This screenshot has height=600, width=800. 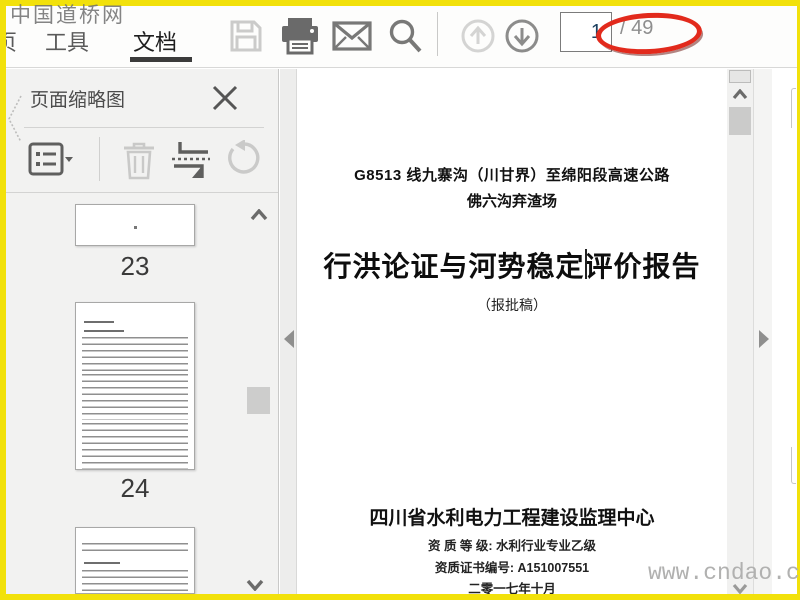 I want to click on circled-up-arrow-icon, so click(x=478, y=36).